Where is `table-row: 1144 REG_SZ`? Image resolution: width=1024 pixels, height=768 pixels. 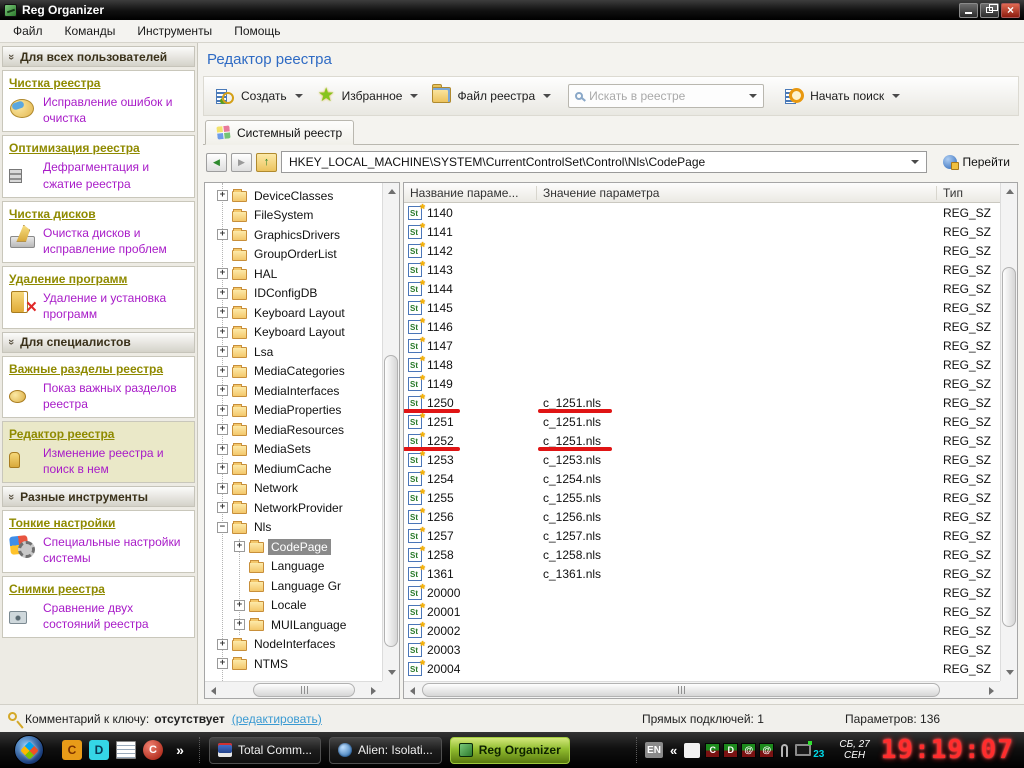
table-row: 1144 REG_SZ is located at coordinates (702, 287).